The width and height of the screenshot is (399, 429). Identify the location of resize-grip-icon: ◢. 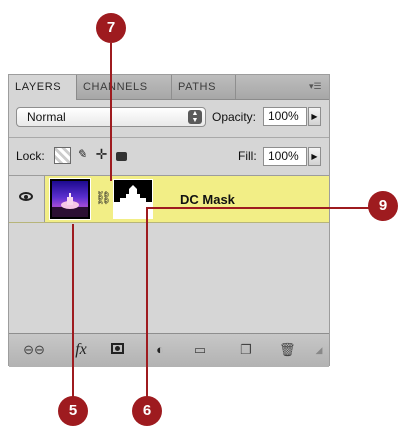
(319, 350).